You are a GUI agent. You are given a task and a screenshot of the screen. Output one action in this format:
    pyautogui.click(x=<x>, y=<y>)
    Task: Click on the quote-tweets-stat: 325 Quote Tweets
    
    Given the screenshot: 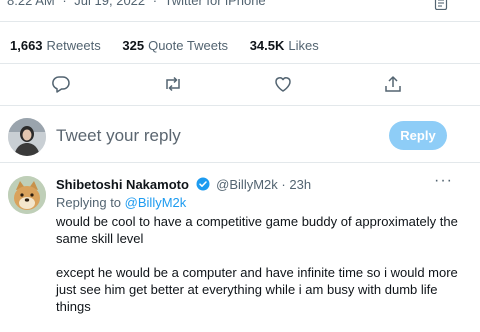 What is the action you would take?
    pyautogui.click(x=175, y=45)
    